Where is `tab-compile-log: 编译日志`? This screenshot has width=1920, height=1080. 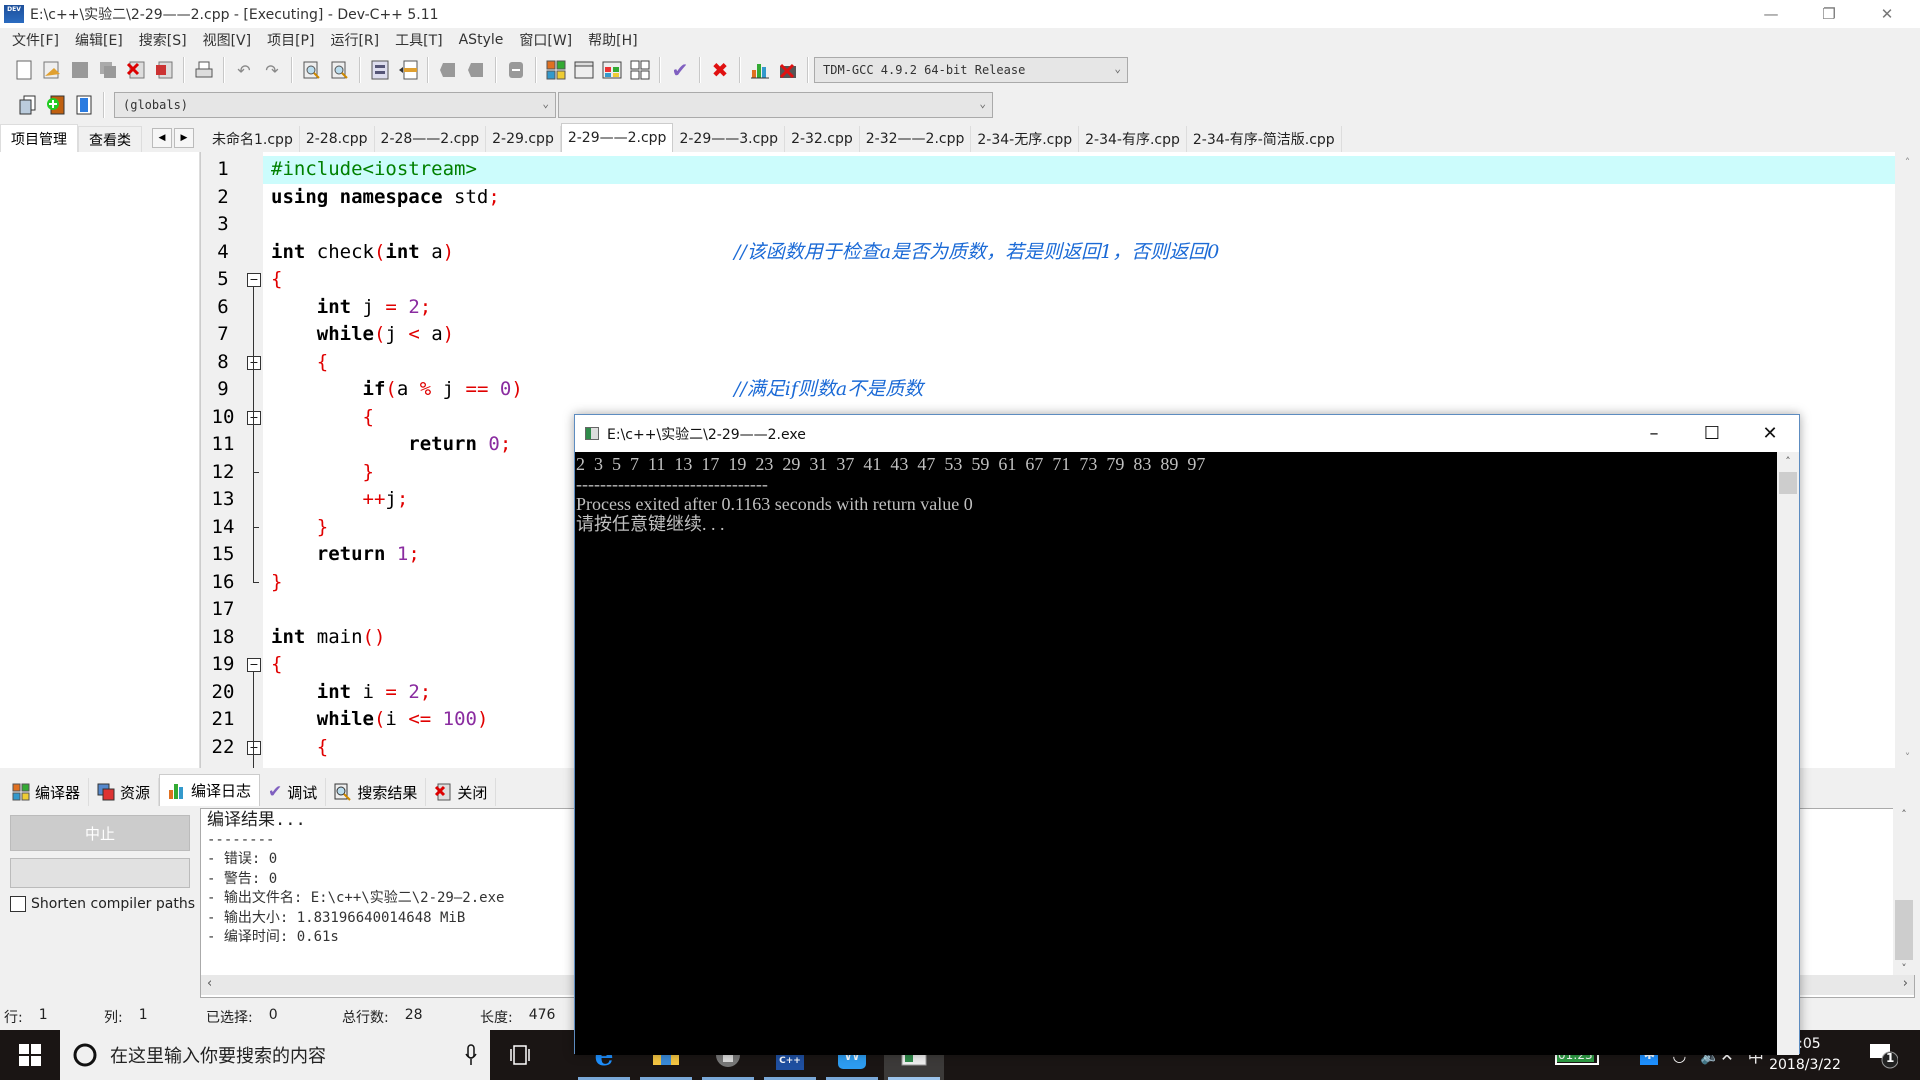
tab-compile-log: 编译日志 is located at coordinates (210, 790).